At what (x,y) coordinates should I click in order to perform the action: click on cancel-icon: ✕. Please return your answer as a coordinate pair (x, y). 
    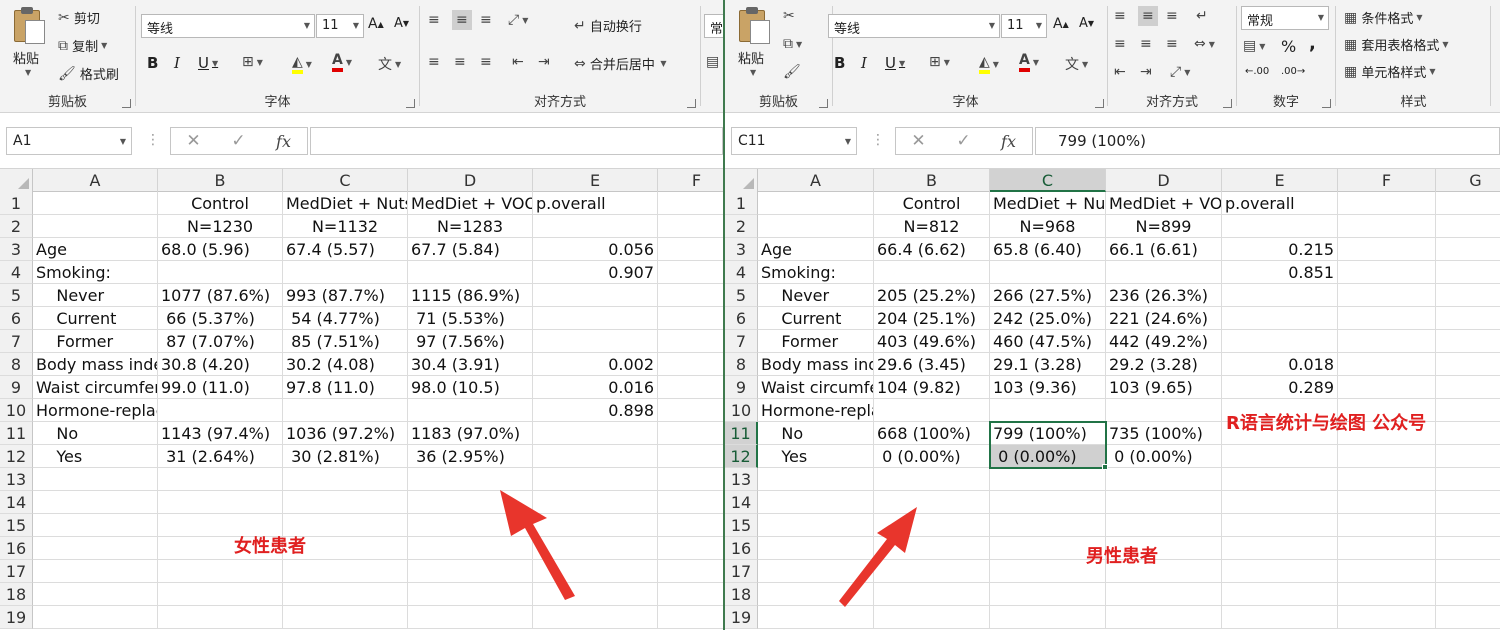
    Looking at the image, I should click on (918, 141).